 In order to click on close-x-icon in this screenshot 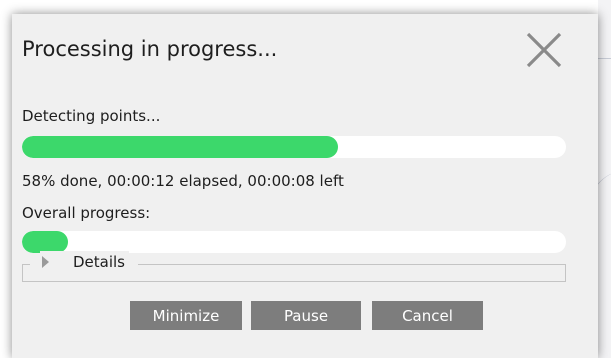, I will do `click(544, 50)`.